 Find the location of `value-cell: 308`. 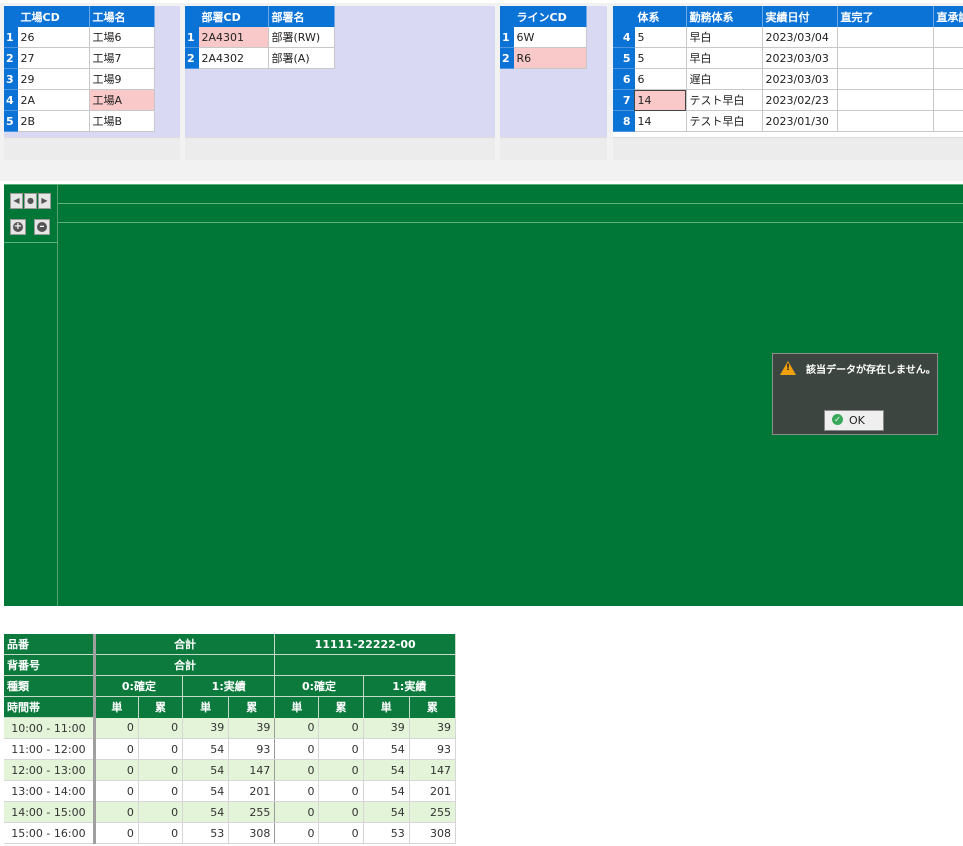

value-cell: 308 is located at coordinates (433, 833).